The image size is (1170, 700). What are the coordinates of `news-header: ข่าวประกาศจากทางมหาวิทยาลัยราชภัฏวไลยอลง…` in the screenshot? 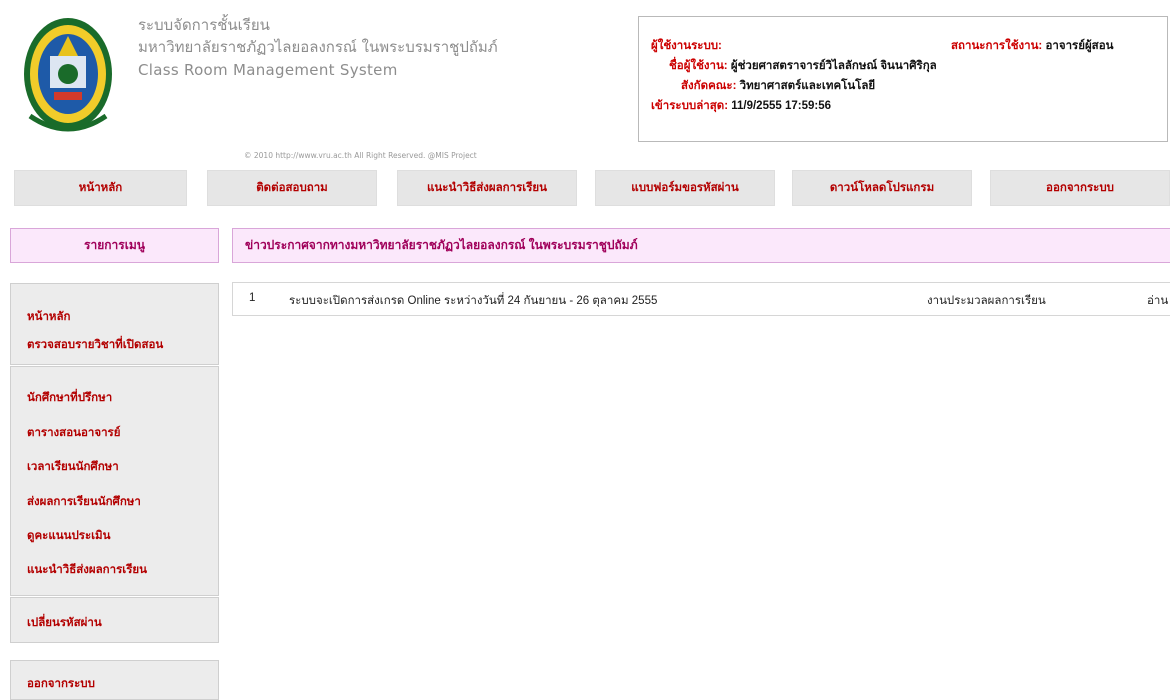 It's located at (701, 245).